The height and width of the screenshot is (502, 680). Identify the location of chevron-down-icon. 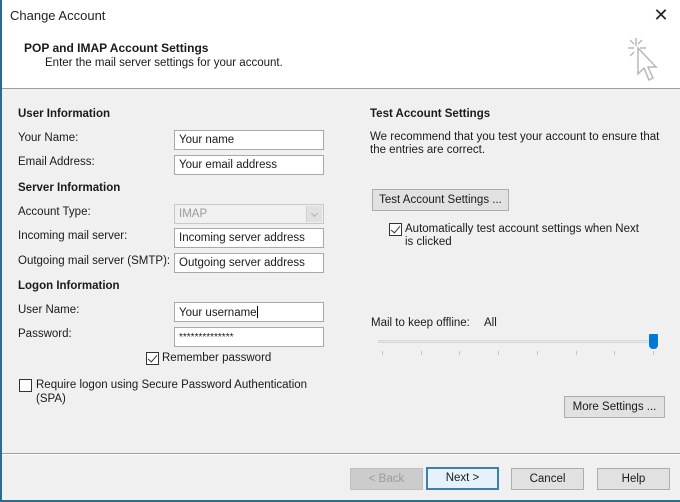
(314, 214).